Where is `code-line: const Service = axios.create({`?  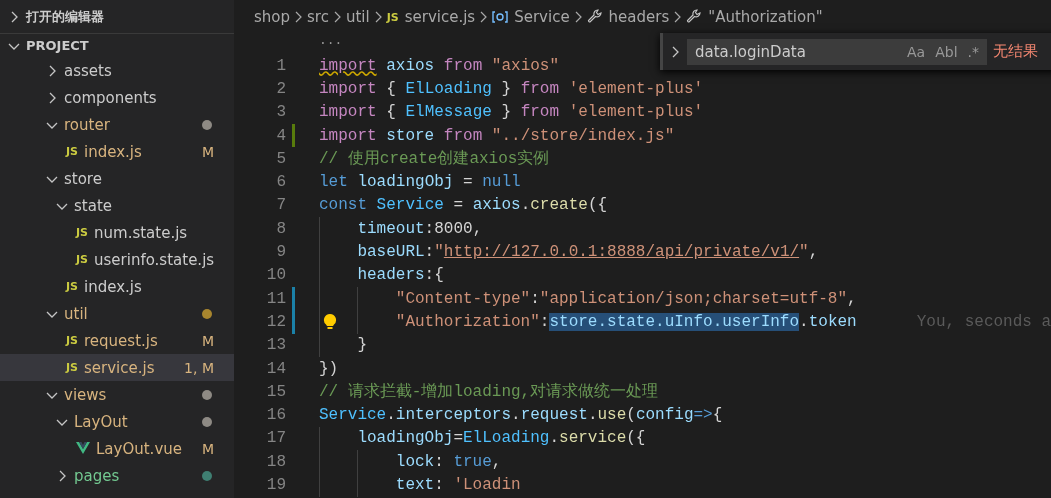
code-line: const Service = axios.create({ is located at coordinates (463, 206).